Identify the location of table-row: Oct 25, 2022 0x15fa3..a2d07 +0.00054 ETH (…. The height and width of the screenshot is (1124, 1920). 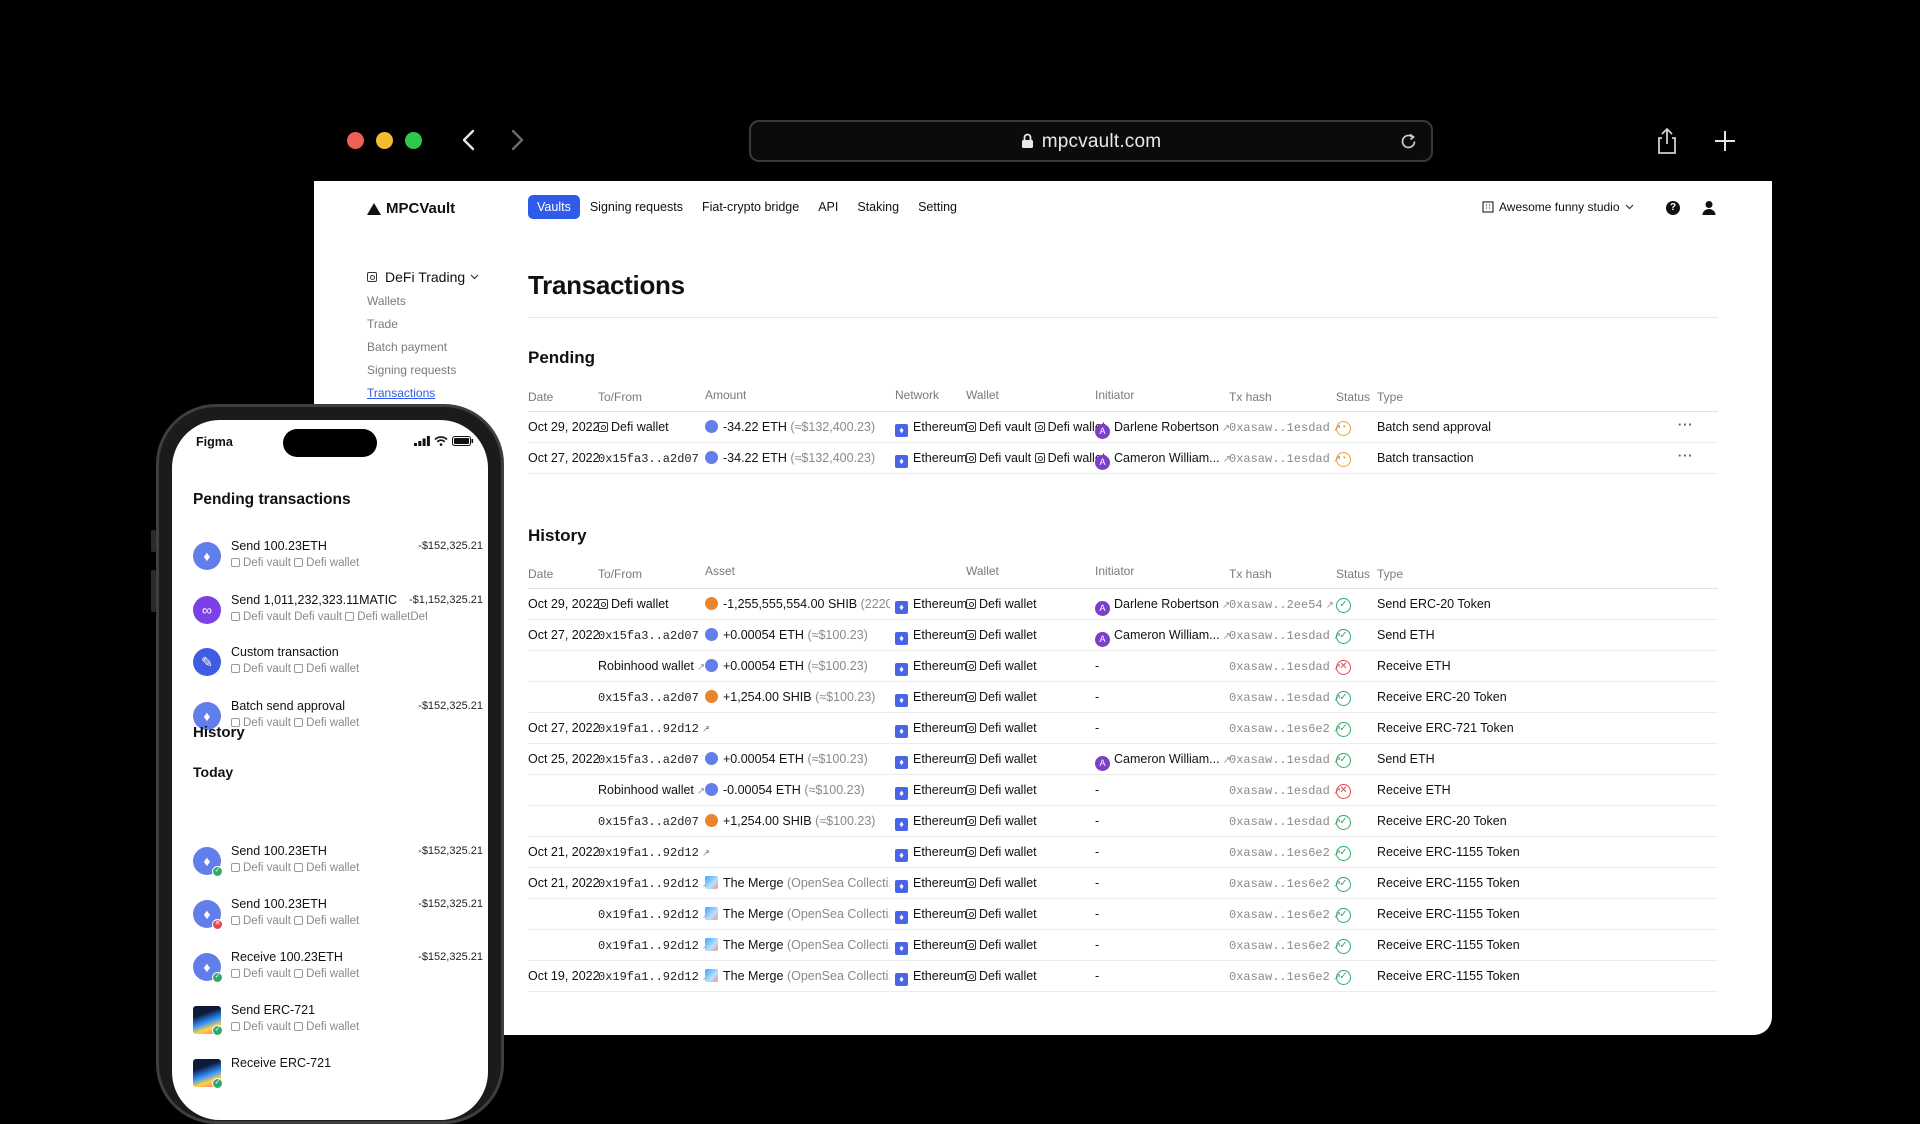
(1123, 759).